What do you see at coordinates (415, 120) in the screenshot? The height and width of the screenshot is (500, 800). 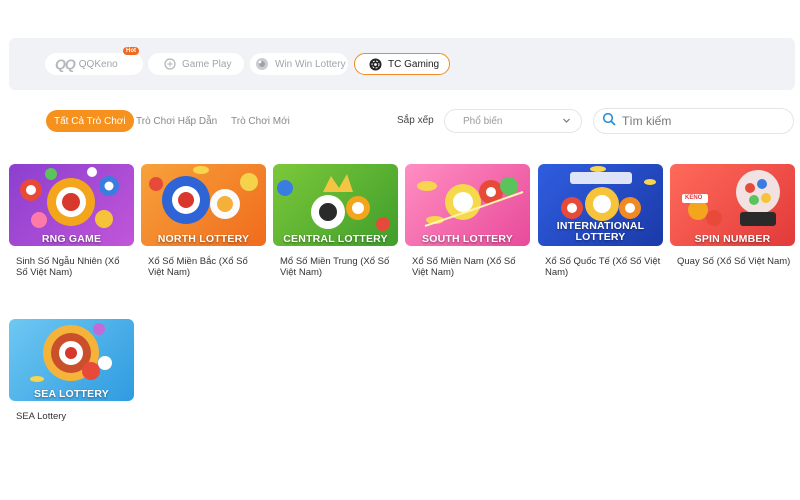 I see `sort-label: Sắp xếp` at bounding box center [415, 120].